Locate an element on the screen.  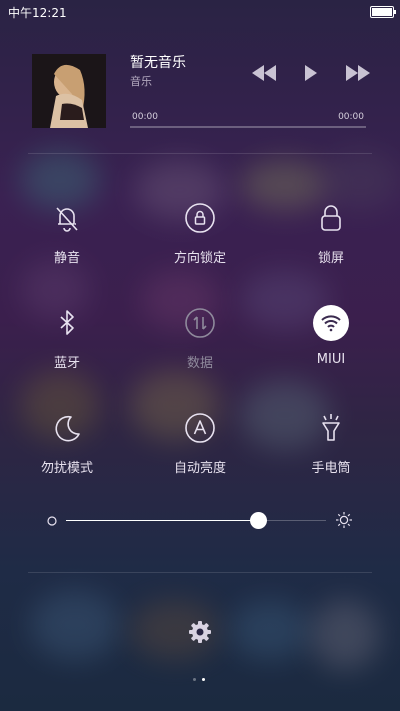
toggle-label: 锁屏 is located at coordinates (330, 258).